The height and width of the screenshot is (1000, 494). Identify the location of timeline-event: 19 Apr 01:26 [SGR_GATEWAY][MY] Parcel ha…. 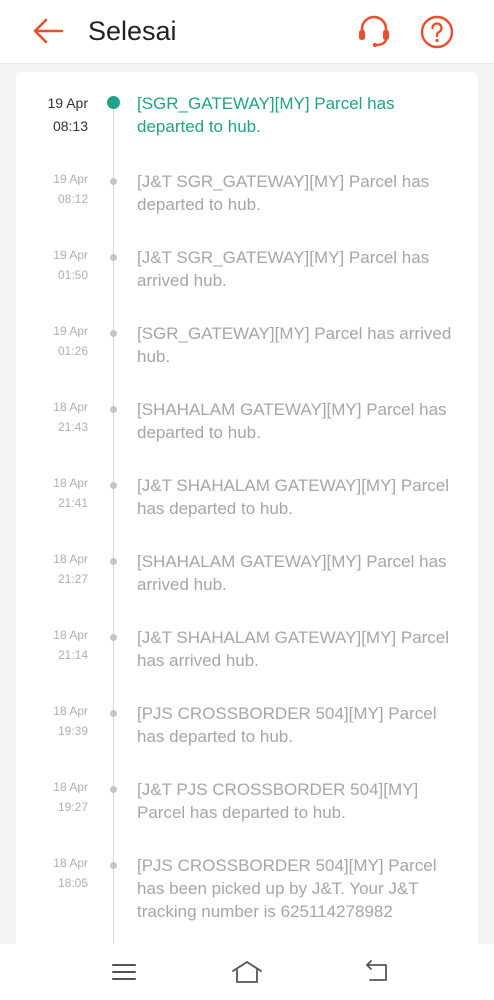
(247, 360).